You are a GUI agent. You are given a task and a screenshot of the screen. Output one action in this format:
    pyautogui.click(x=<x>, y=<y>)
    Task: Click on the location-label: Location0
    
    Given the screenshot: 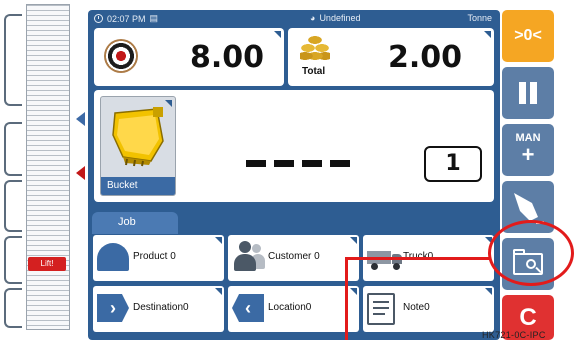 What is the action you would take?
    pyautogui.click(x=290, y=307)
    